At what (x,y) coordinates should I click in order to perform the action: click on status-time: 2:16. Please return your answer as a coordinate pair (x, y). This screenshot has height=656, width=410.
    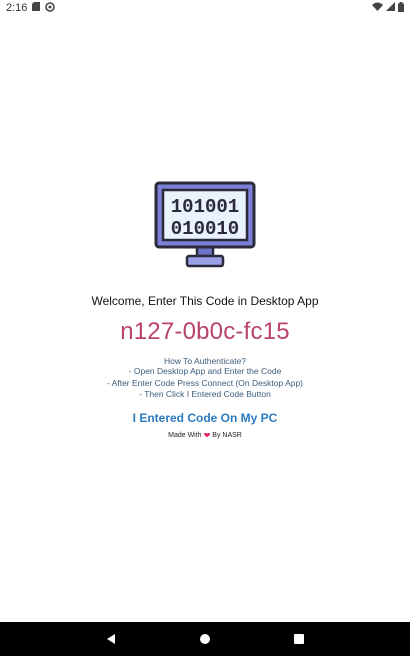
    Looking at the image, I should click on (17, 8).